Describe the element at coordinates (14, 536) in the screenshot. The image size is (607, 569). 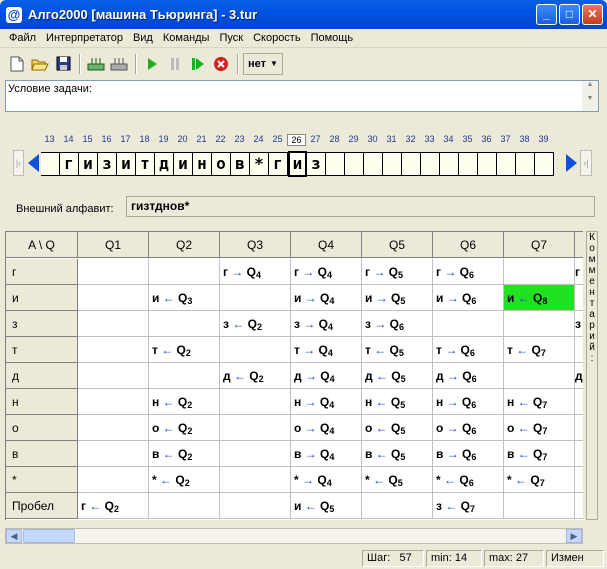
I see `scroll-left-icon: ◀` at that location.